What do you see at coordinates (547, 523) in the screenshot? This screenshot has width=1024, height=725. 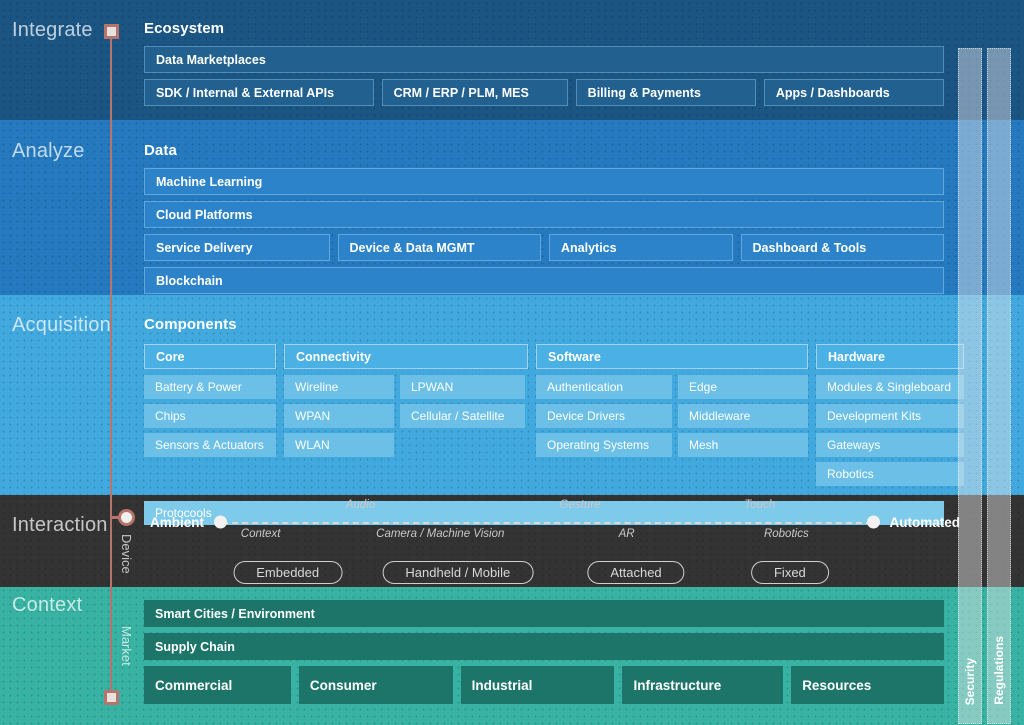 I see `interaction-dashed-line` at bounding box center [547, 523].